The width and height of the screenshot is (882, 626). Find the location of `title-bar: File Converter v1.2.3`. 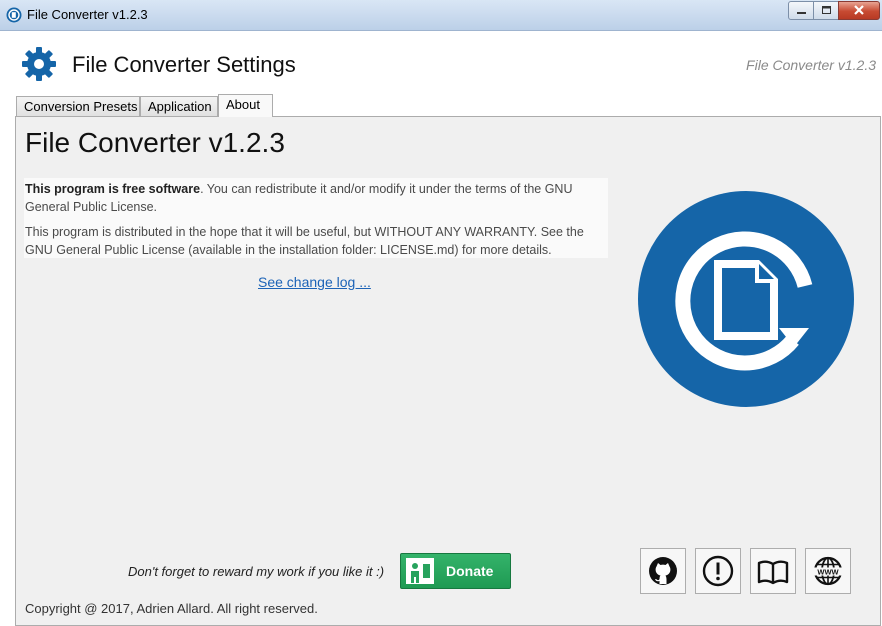

title-bar: File Converter v1.2.3 is located at coordinates (441, 15).